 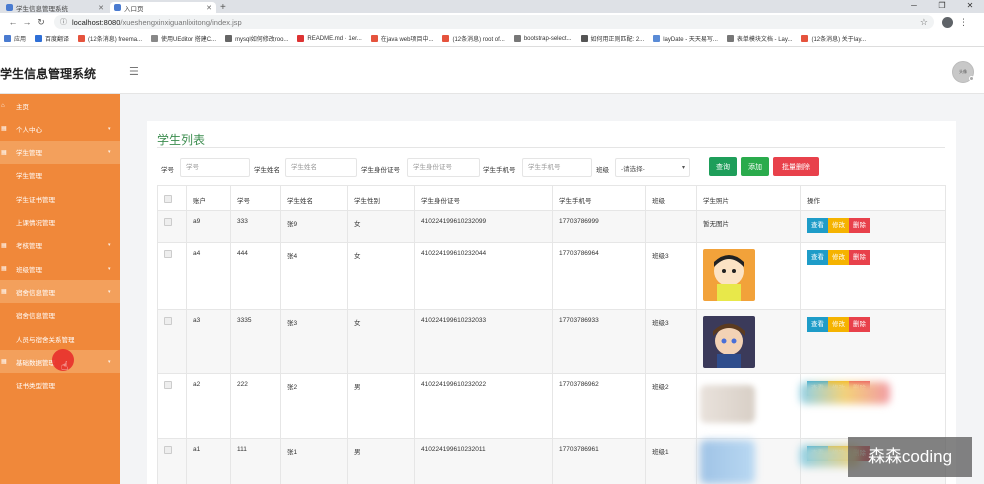 I want to click on sidebar-item-label: 个人中心, so click(x=29, y=130).